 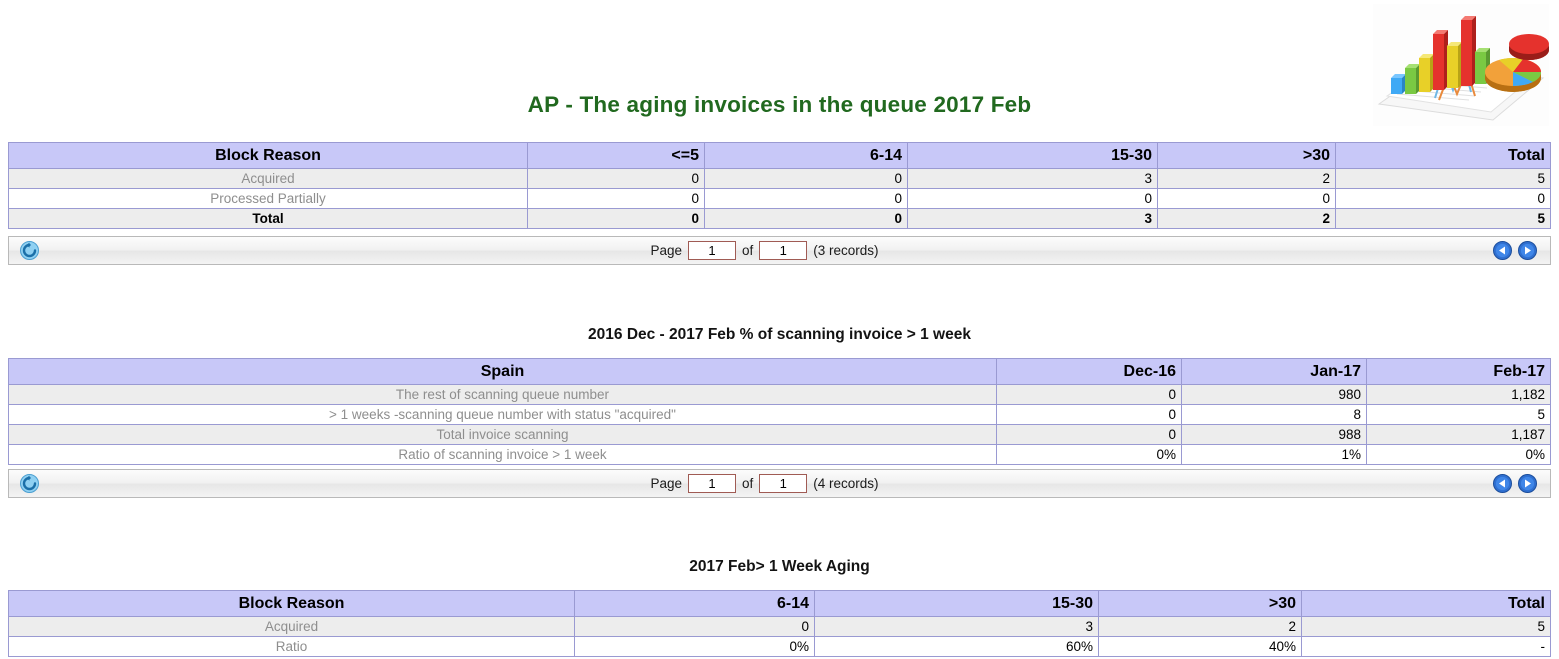 I want to click on column-header-country: Spain, so click(x=502, y=371).